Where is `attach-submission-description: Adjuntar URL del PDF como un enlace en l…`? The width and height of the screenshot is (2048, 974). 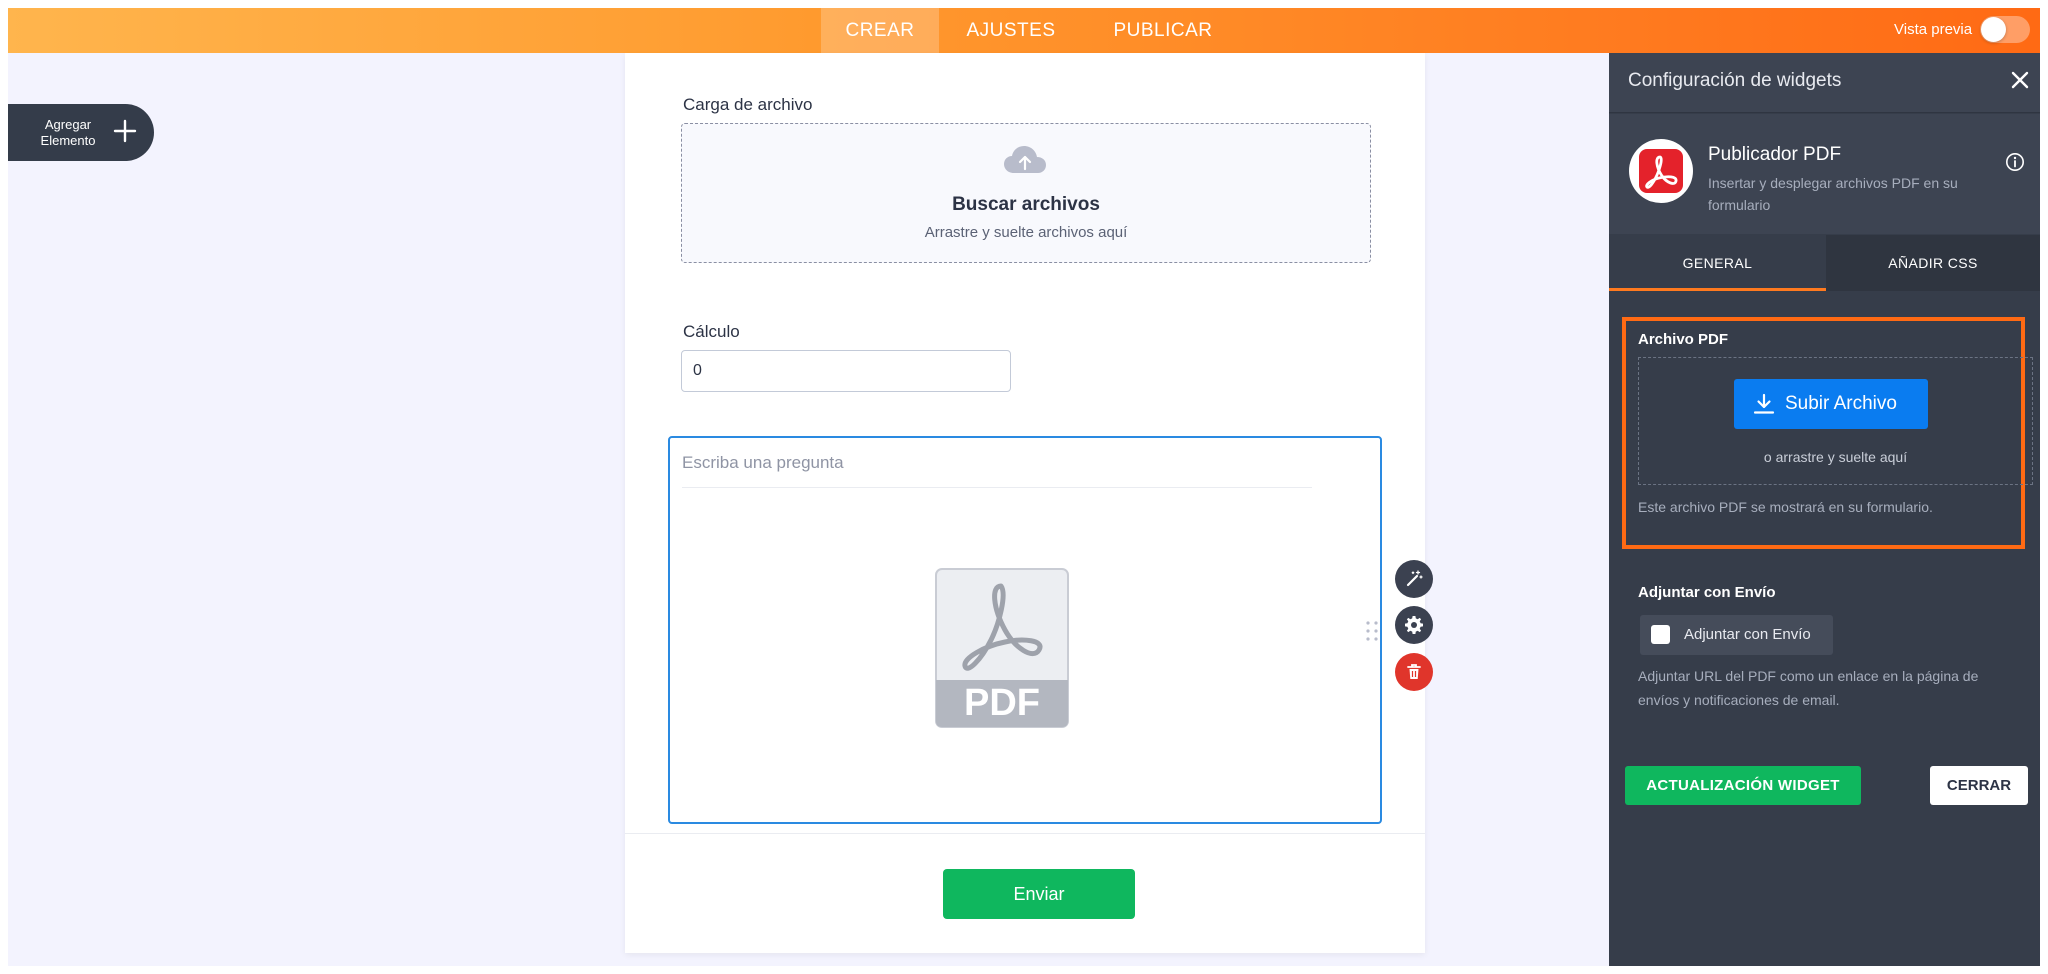 attach-submission-description: Adjuntar URL del PDF como un enlace en l… is located at coordinates (1808, 688).